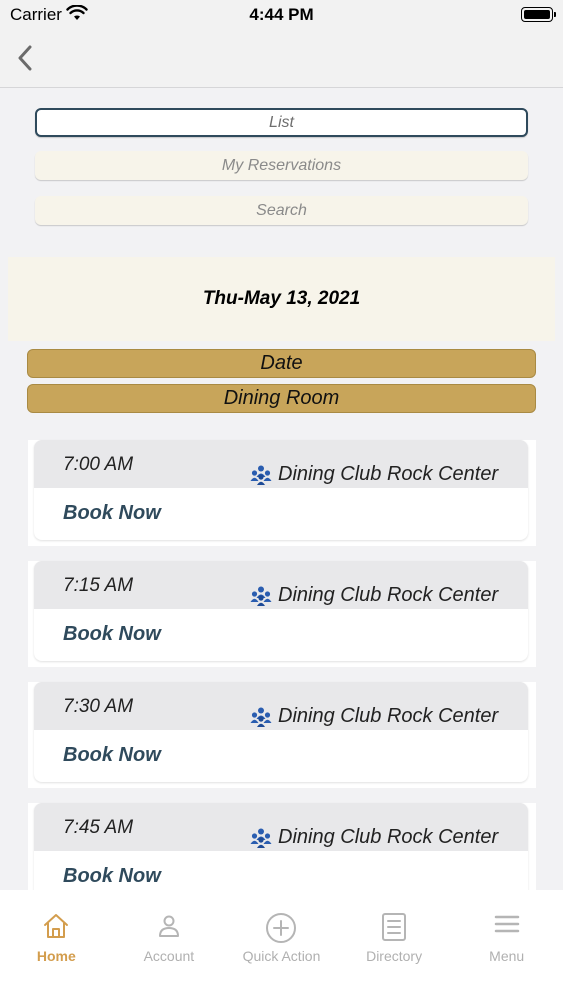 This screenshot has width=563, height=1000. I want to click on time-slot-inner: 7:30 AM Dining Club Rock Center Book Now, so click(281, 732).